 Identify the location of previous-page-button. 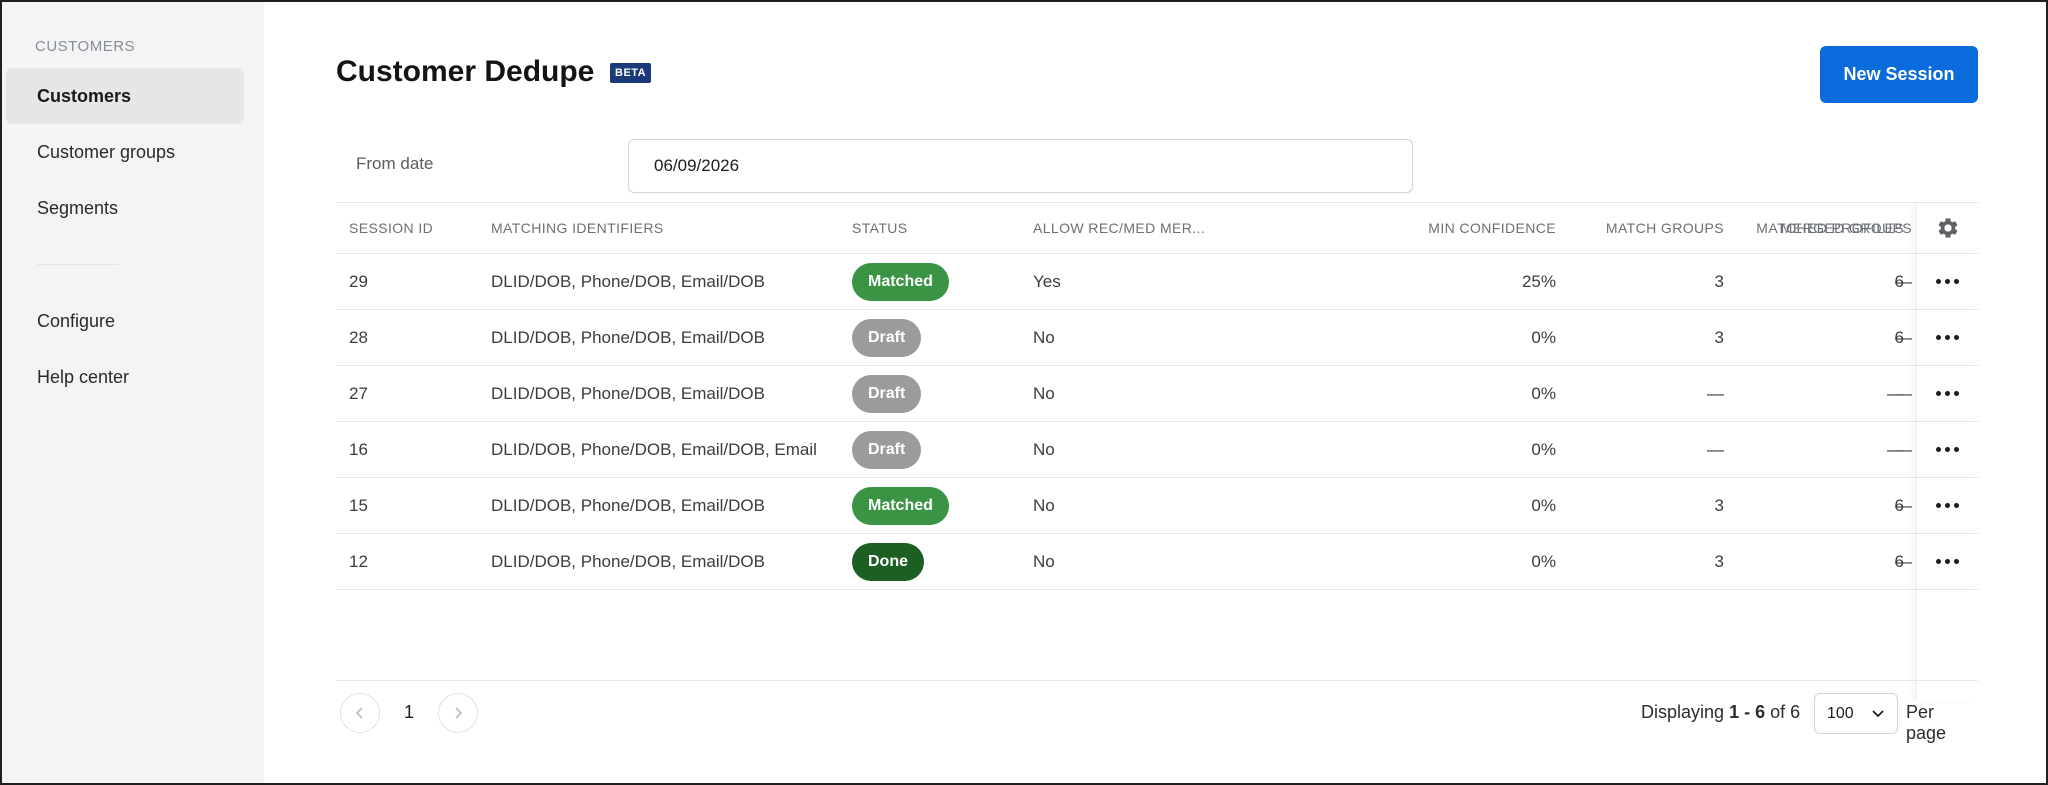
(360, 713).